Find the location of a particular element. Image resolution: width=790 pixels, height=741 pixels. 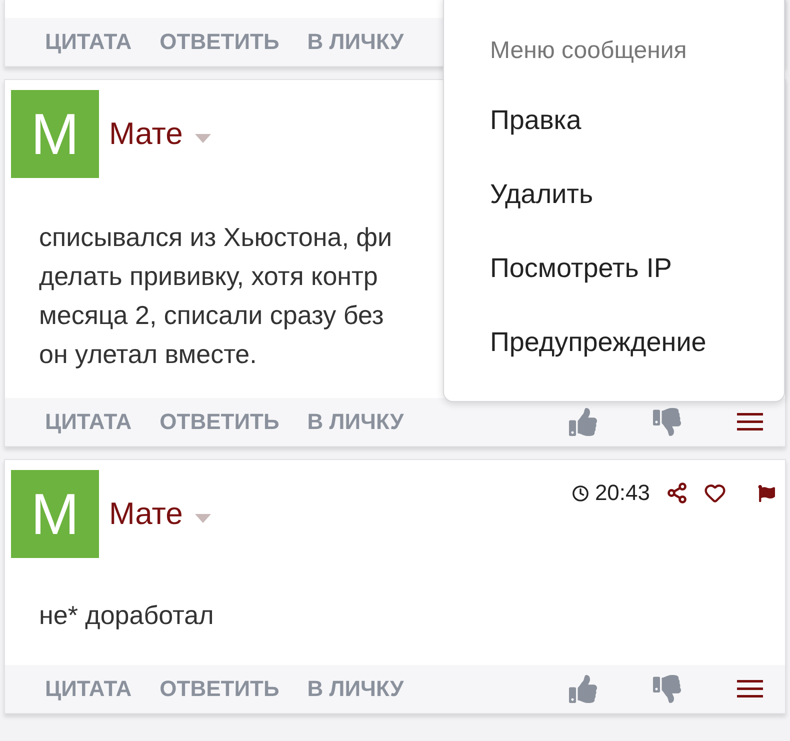

post-text: списывался из Хьюстона, фи is located at coordinates (215, 237).